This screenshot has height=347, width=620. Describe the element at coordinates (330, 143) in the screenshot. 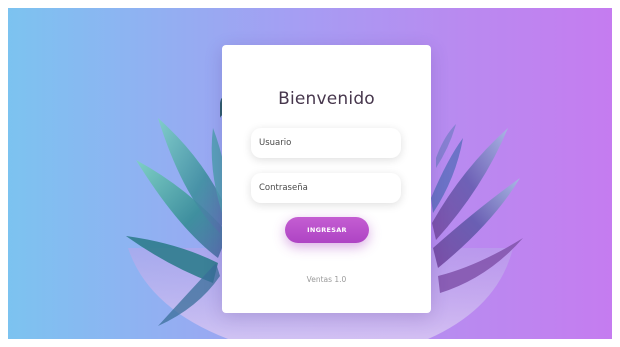

I see `username-input` at that location.